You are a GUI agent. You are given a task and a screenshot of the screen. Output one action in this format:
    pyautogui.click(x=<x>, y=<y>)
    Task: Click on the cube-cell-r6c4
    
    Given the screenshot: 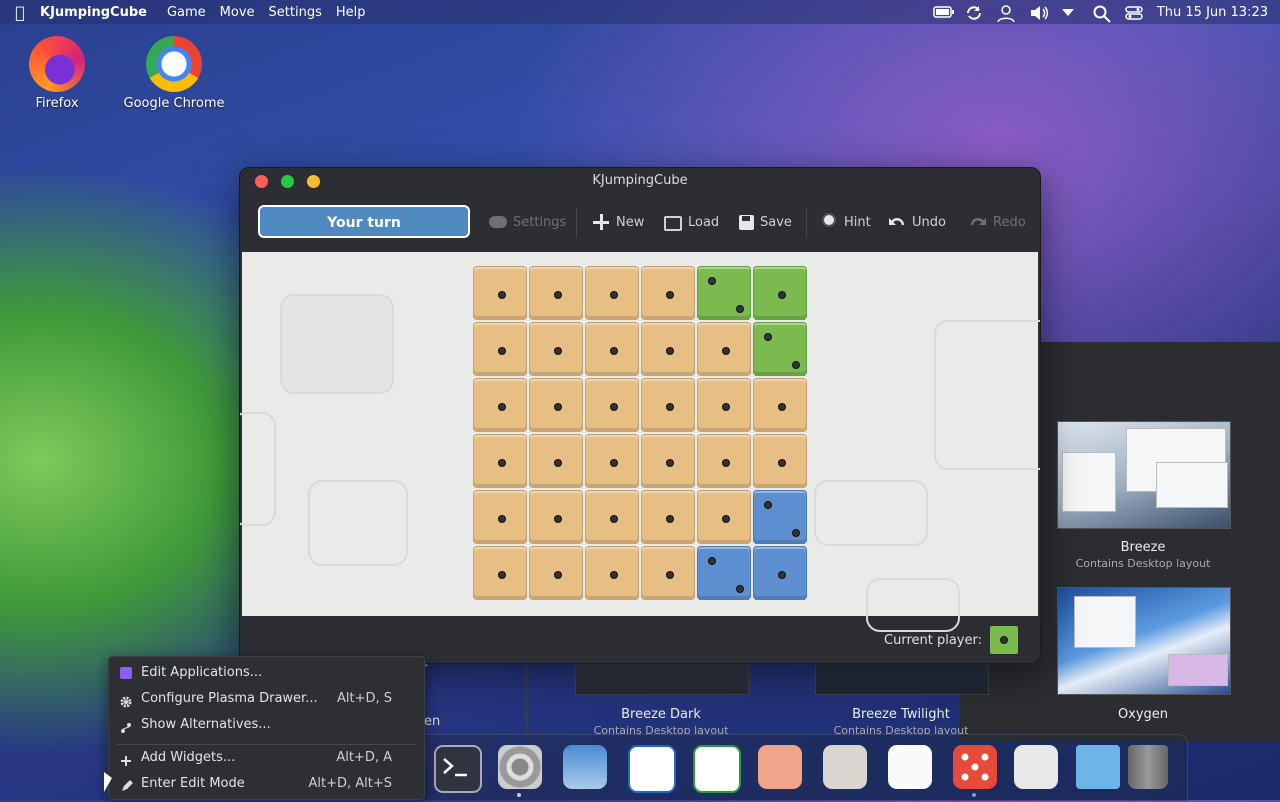 What is the action you would take?
    pyautogui.click(x=668, y=573)
    